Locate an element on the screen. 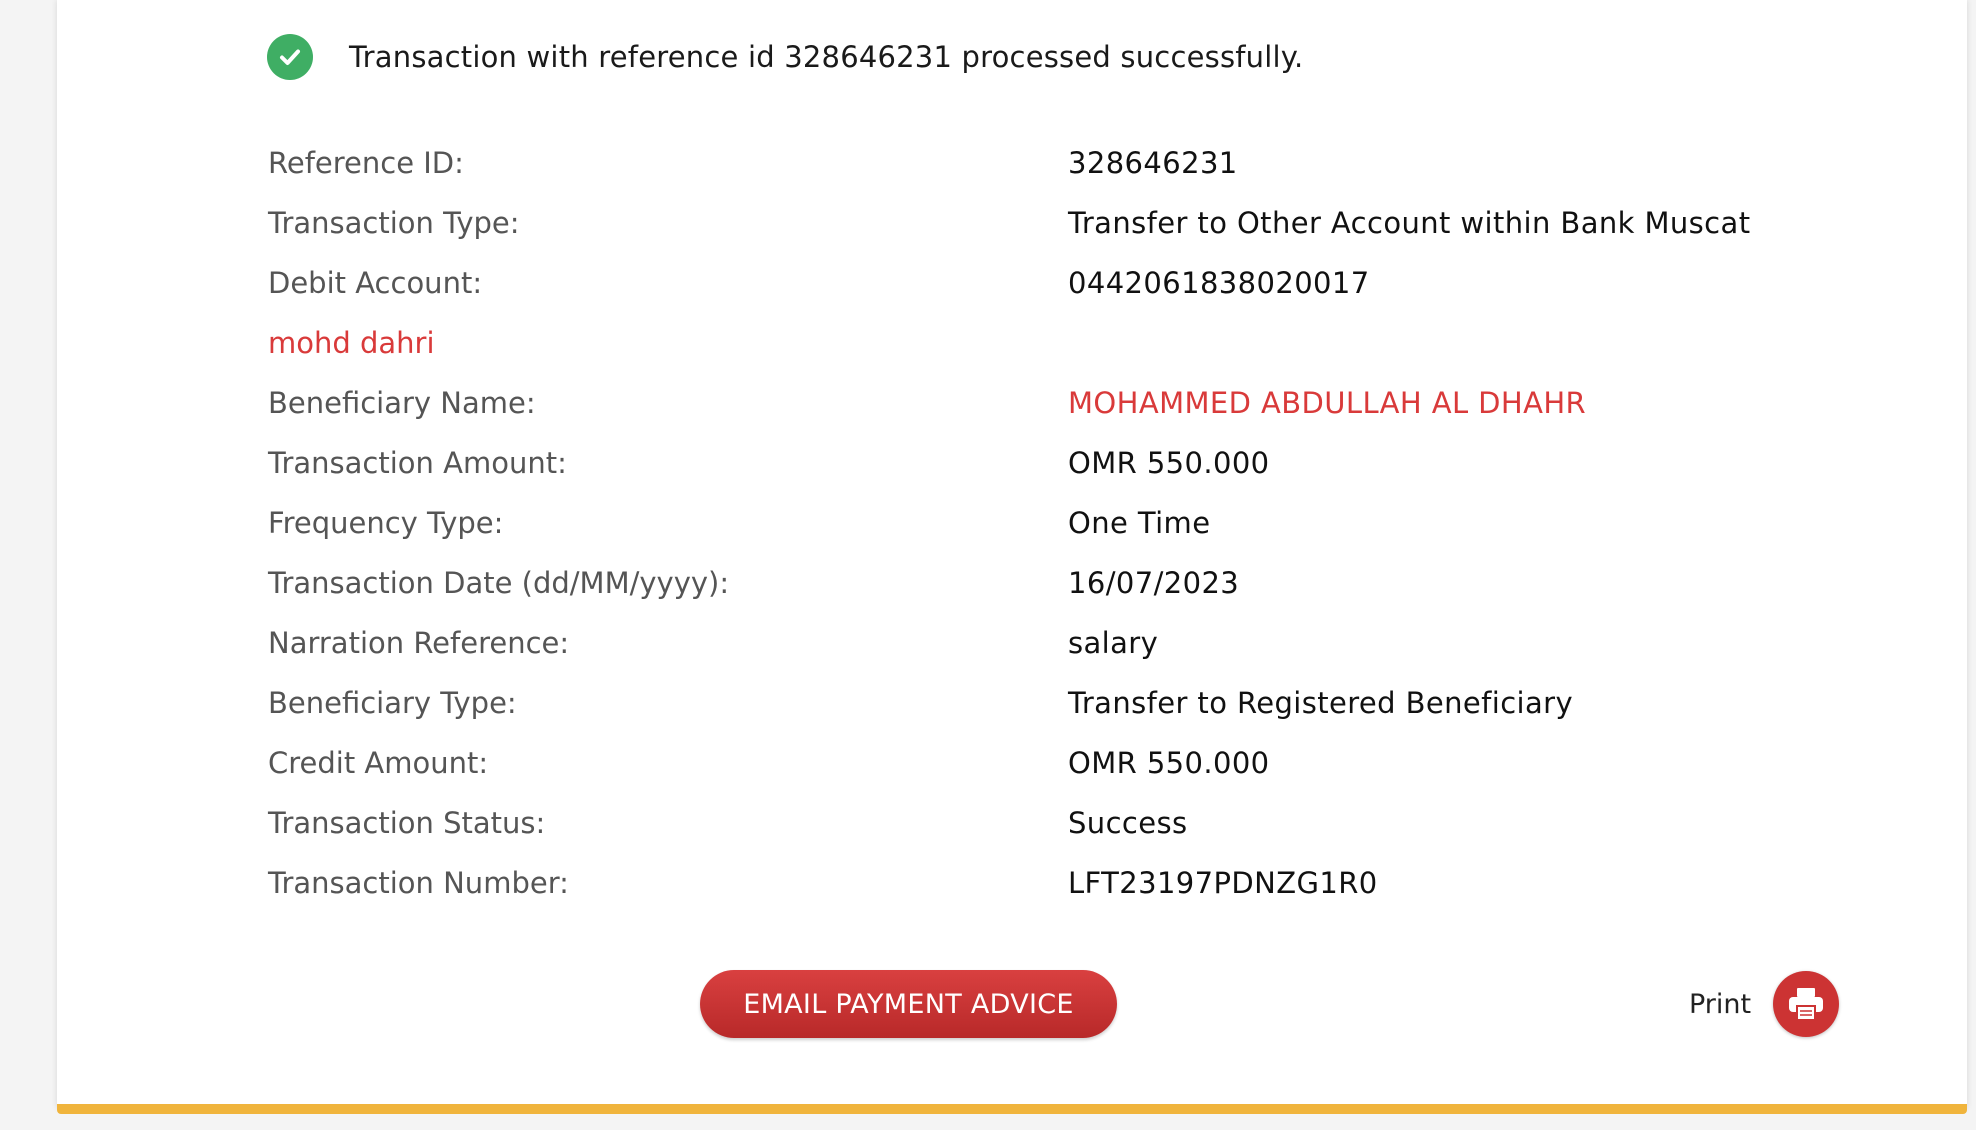 The width and height of the screenshot is (1976, 1130). detail-row-frequency-type: Frequency Type: One Time is located at coordinates (1068, 523).